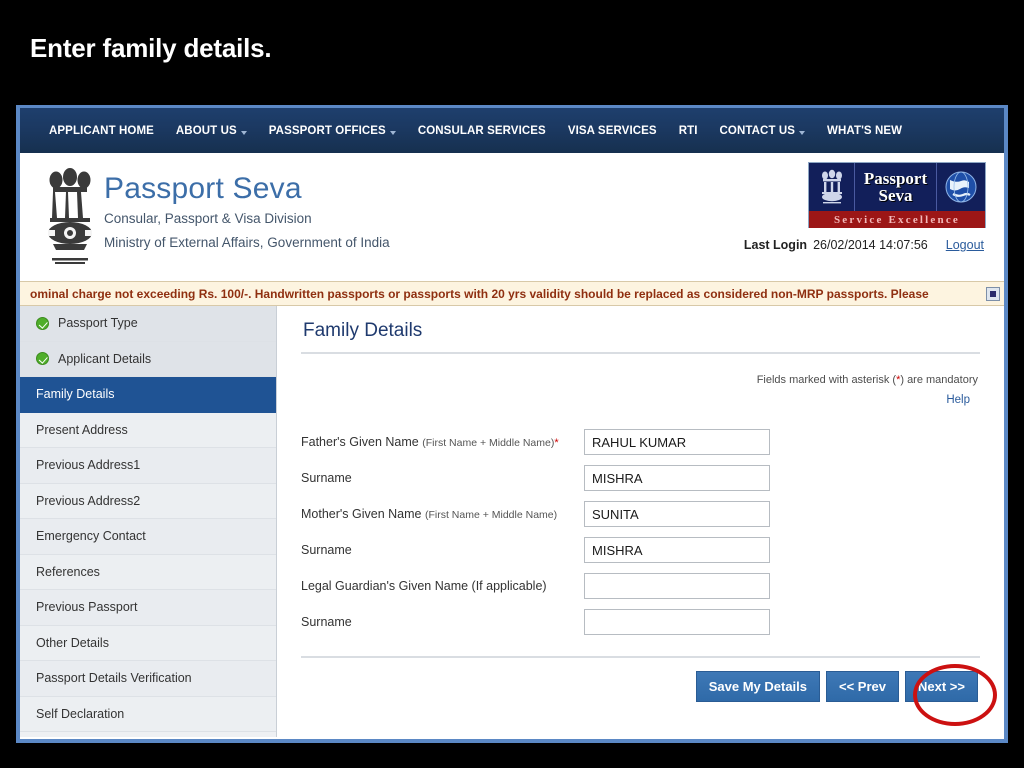 This screenshot has height=768, width=1024. Describe the element at coordinates (939, 380) in the screenshot. I see `mandatory-note-post: ) are mandatory` at that location.